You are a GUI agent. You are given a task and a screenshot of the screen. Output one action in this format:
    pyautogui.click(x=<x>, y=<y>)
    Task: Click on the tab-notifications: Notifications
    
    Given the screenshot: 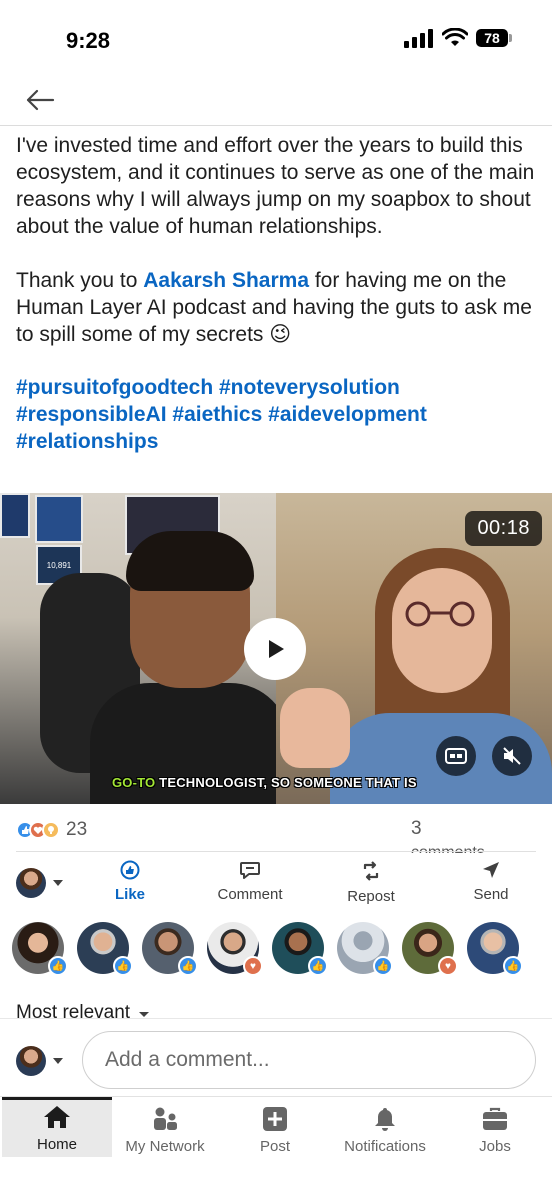 What is the action you would take?
    pyautogui.click(x=385, y=1128)
    